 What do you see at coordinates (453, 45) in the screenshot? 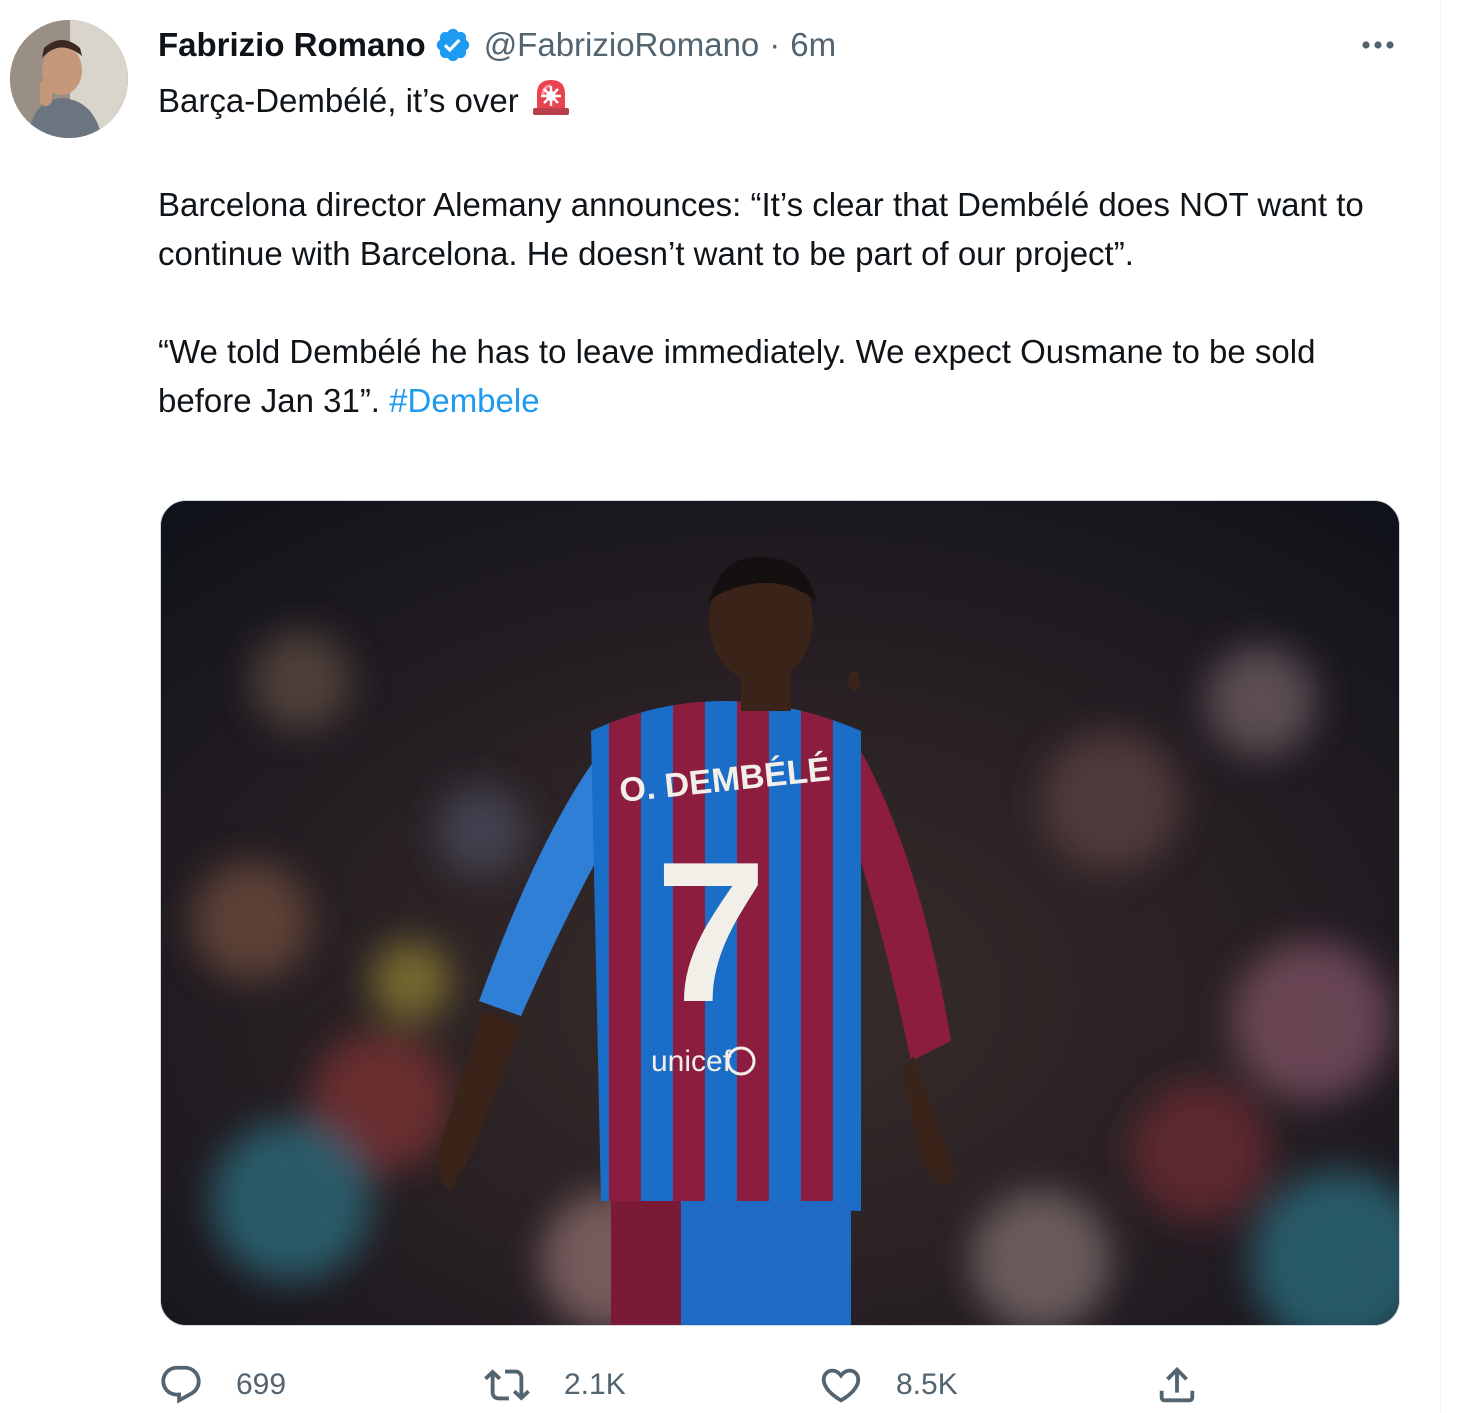
I see `verified-badge-icon` at bounding box center [453, 45].